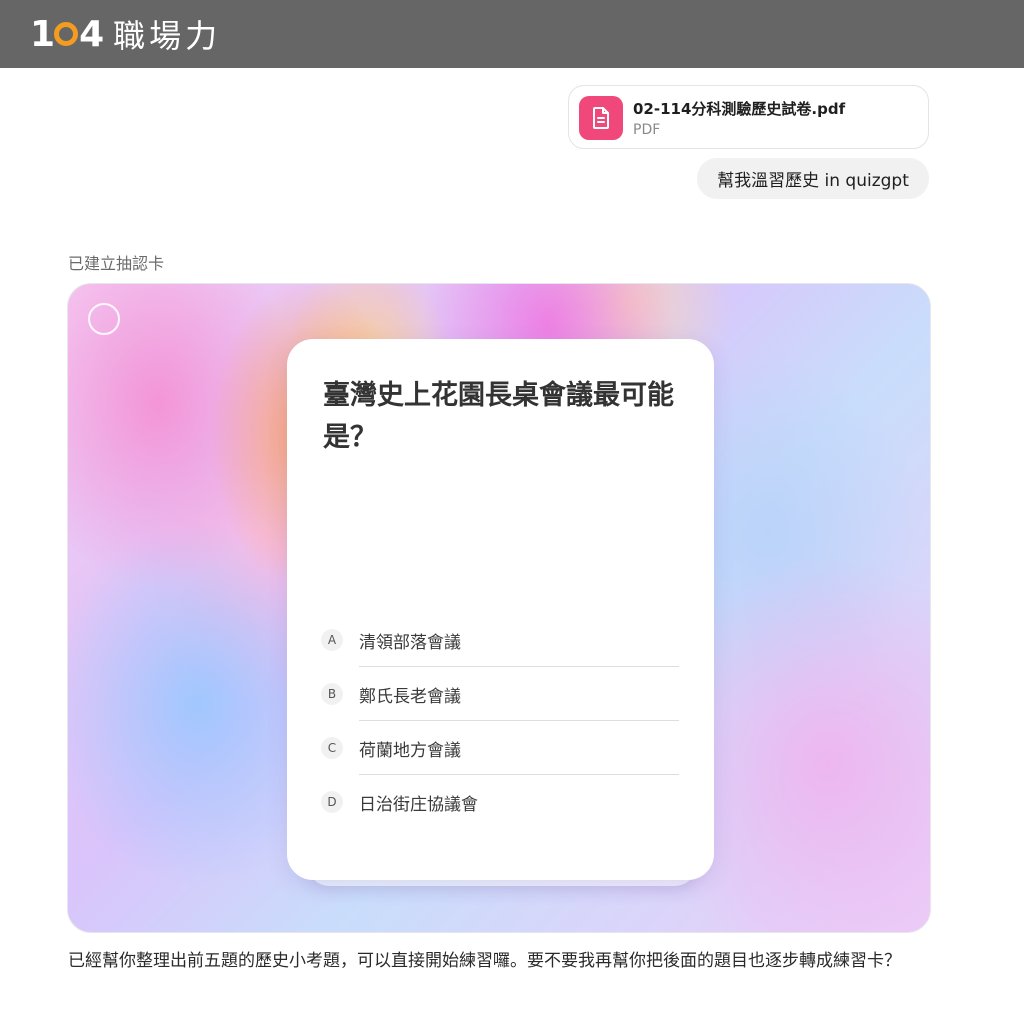 Image resolution: width=1024 pixels, height=1024 pixels. I want to click on user-message-bubble: 幫我溫習歷史 in quizgpt, so click(813, 178).